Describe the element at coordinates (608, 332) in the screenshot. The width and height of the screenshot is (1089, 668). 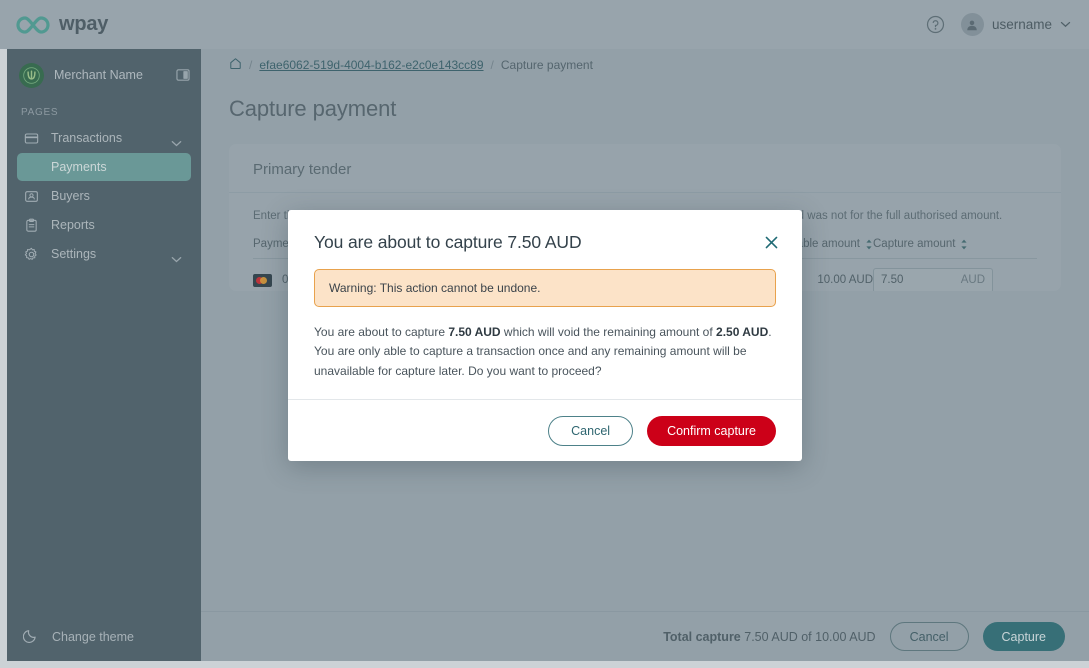
I see `modal-text-part2: which will void the remaining amount of` at that location.